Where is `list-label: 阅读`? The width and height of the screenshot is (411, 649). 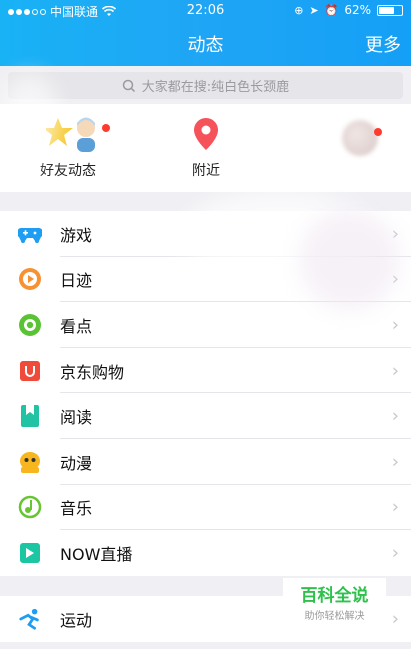
list-label: 阅读 is located at coordinates (76, 418).